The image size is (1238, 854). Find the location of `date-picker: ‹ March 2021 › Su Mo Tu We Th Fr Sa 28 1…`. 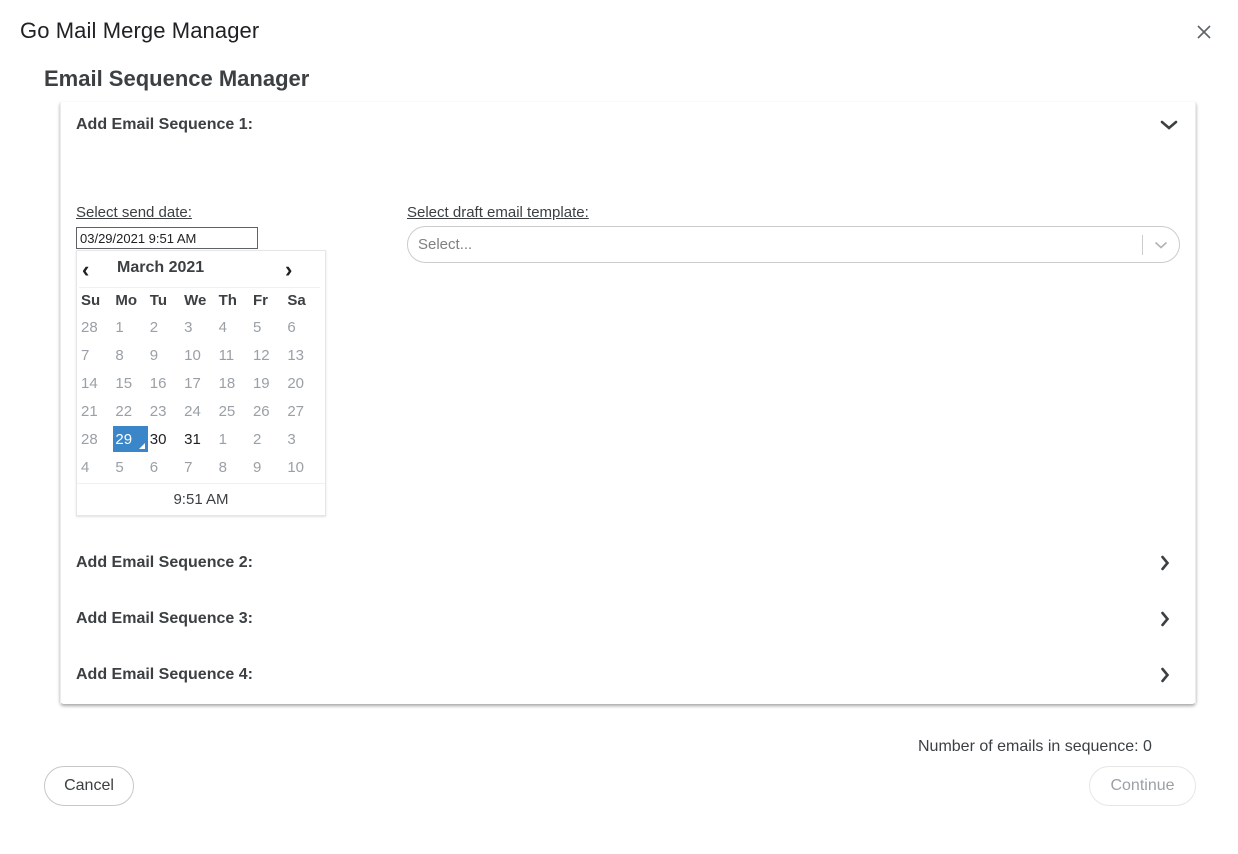

date-picker: ‹ March 2021 › Su Mo Tu We Th Fr Sa 28 1… is located at coordinates (201, 383).